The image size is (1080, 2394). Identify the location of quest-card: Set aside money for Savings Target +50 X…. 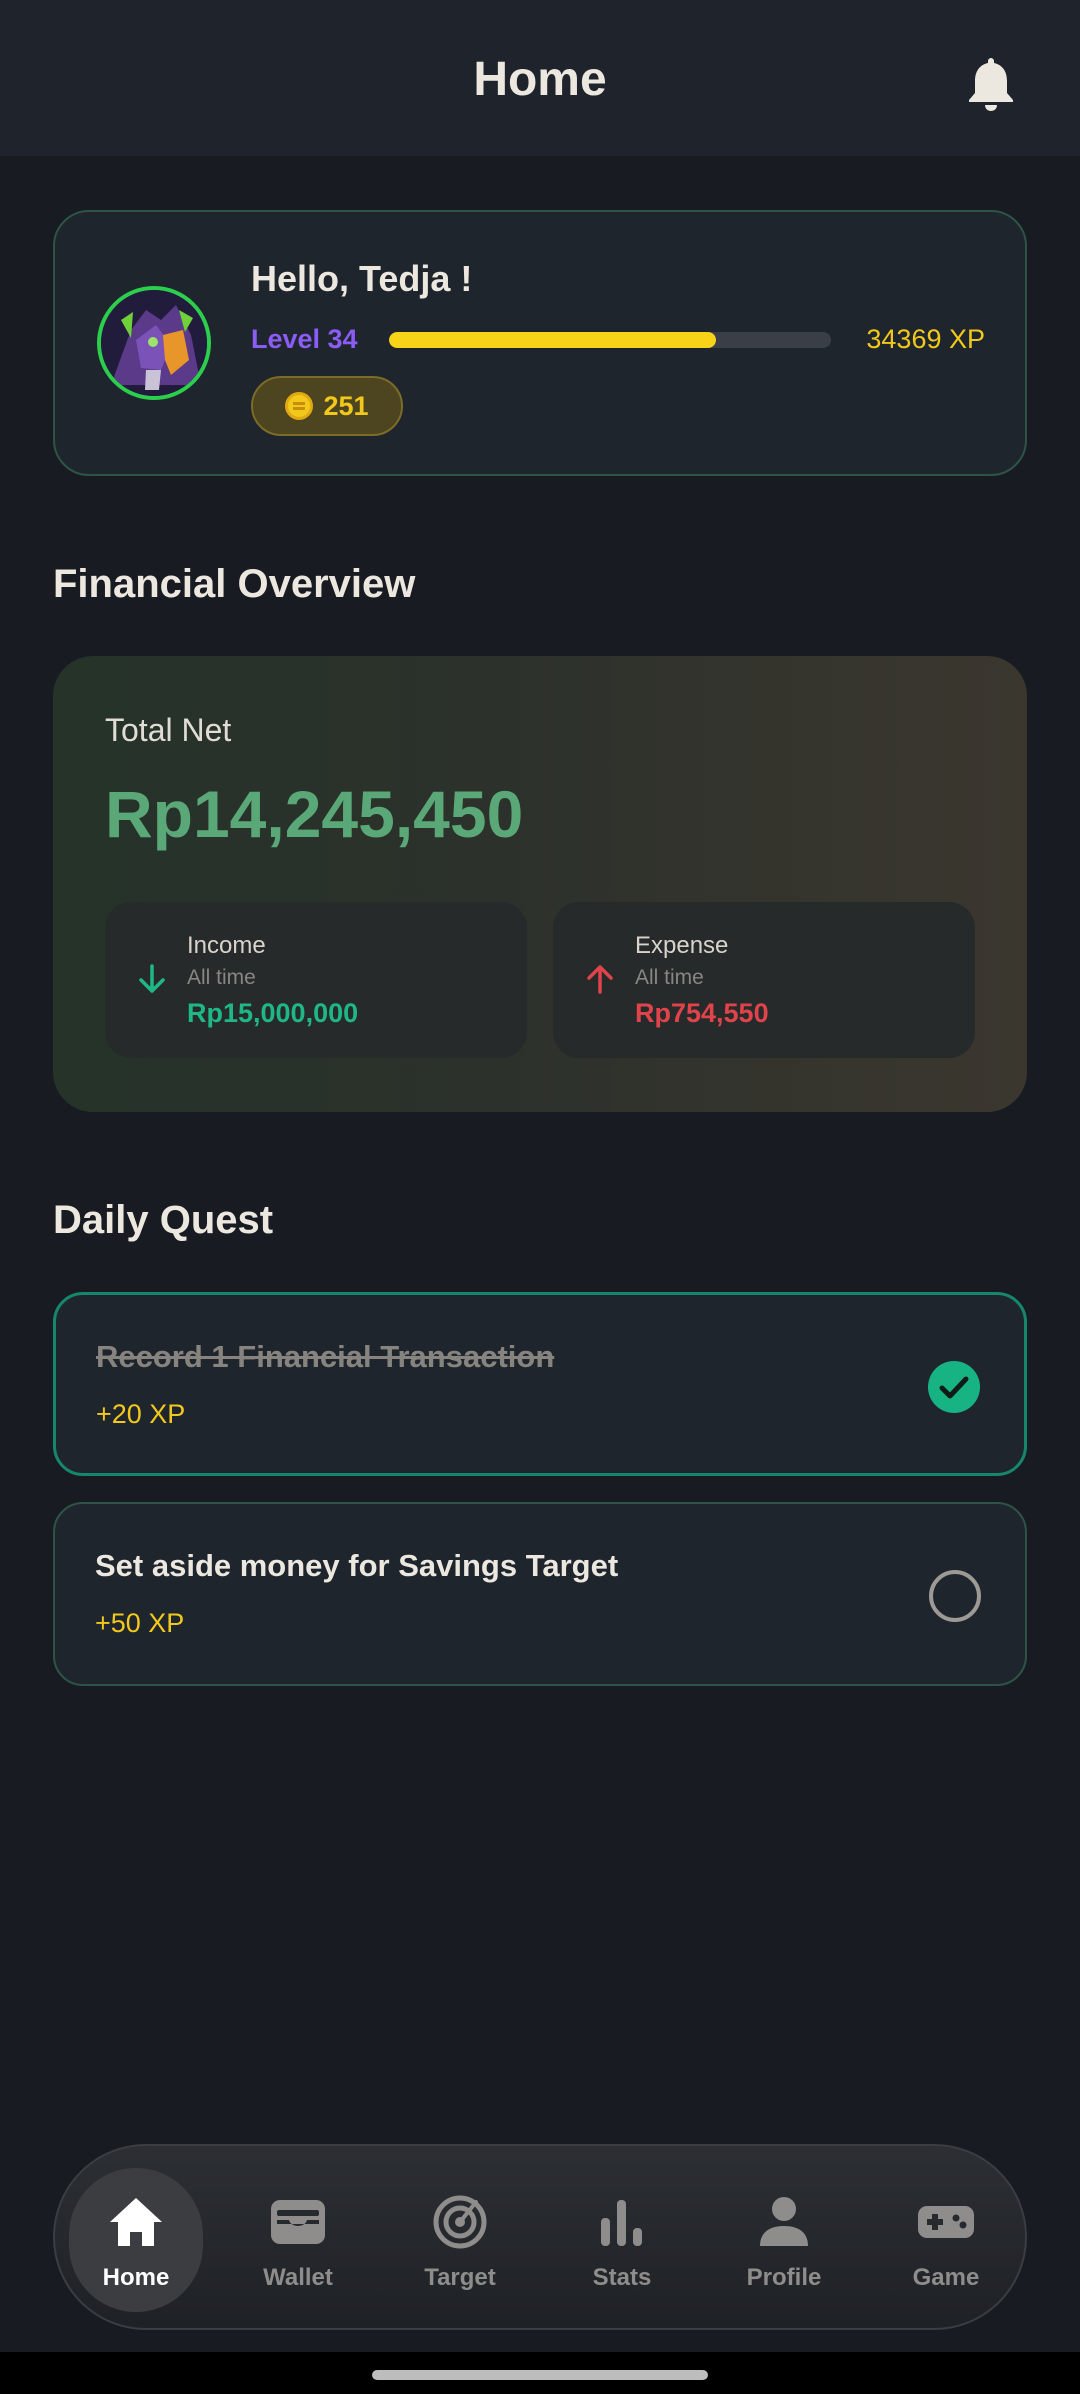
(540, 1594).